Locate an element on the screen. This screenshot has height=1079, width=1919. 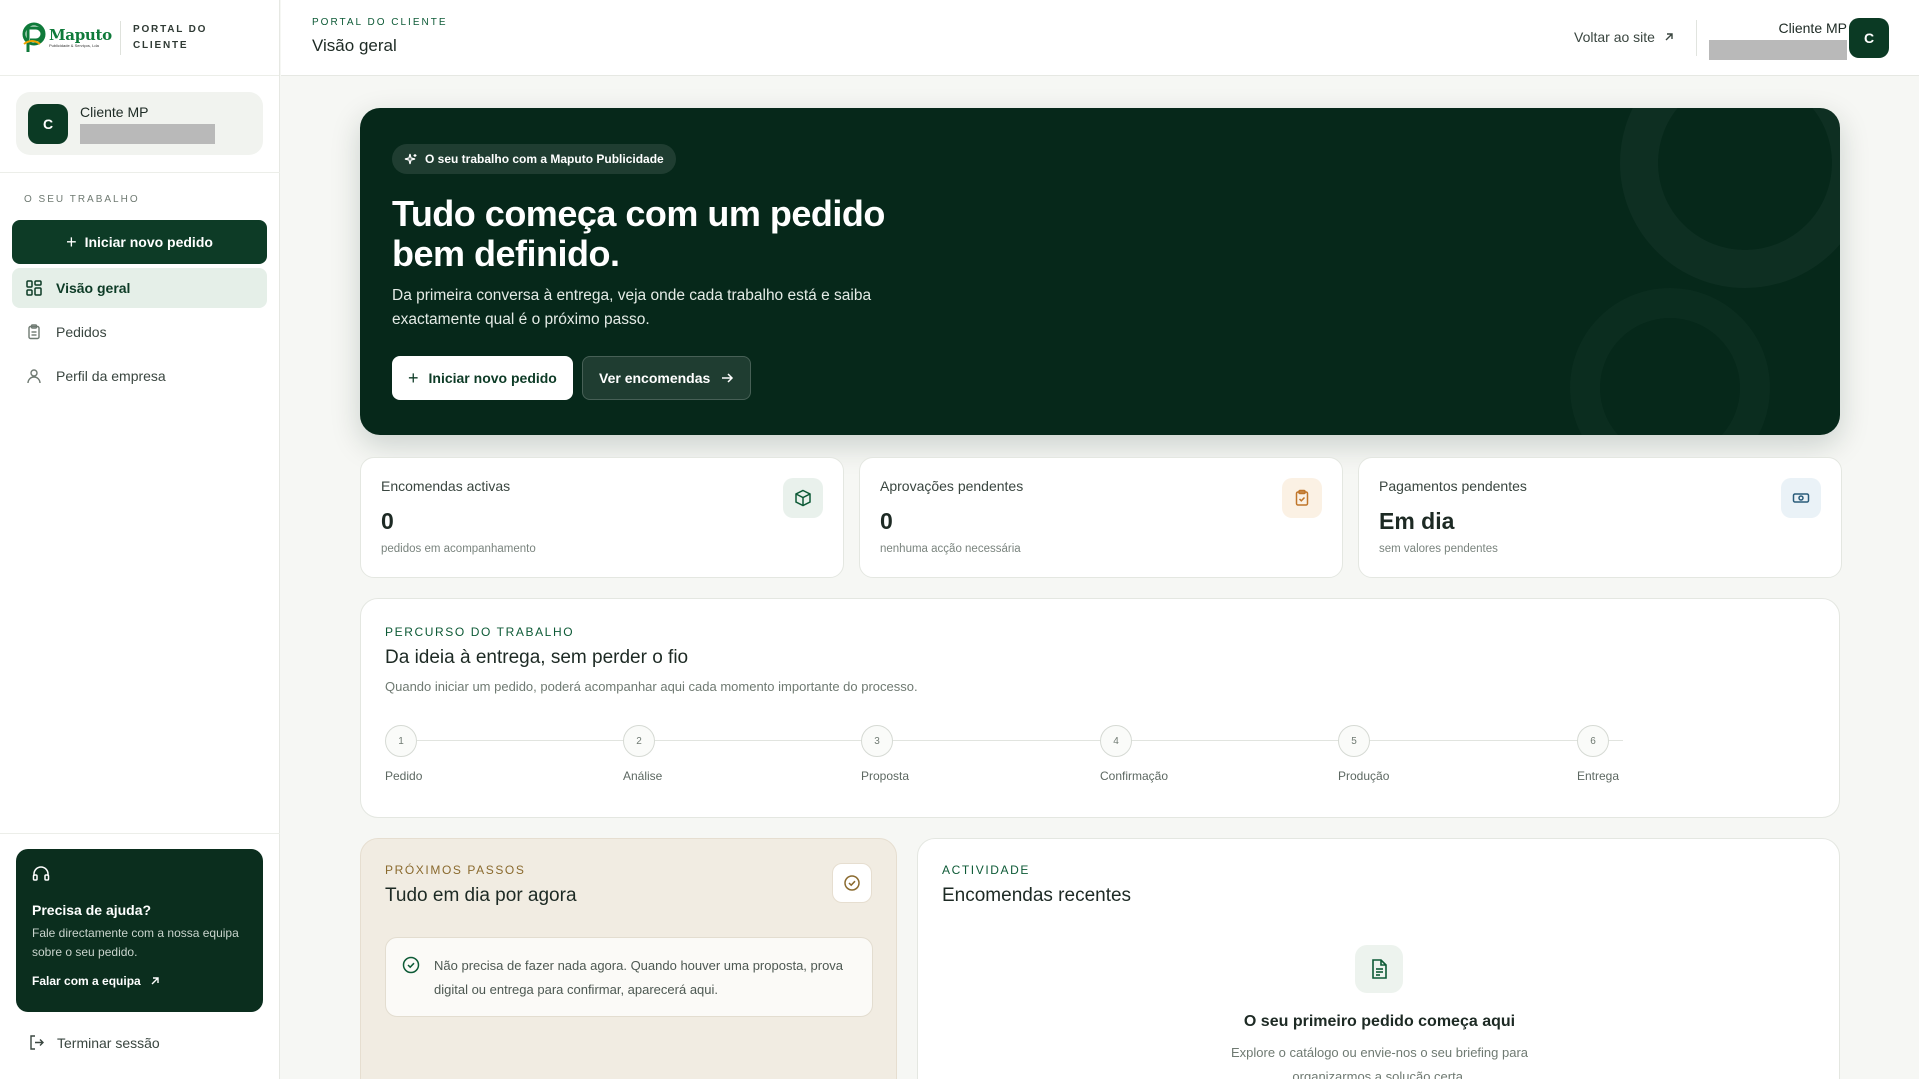
stat-value: Em dia is located at coordinates (1417, 521).